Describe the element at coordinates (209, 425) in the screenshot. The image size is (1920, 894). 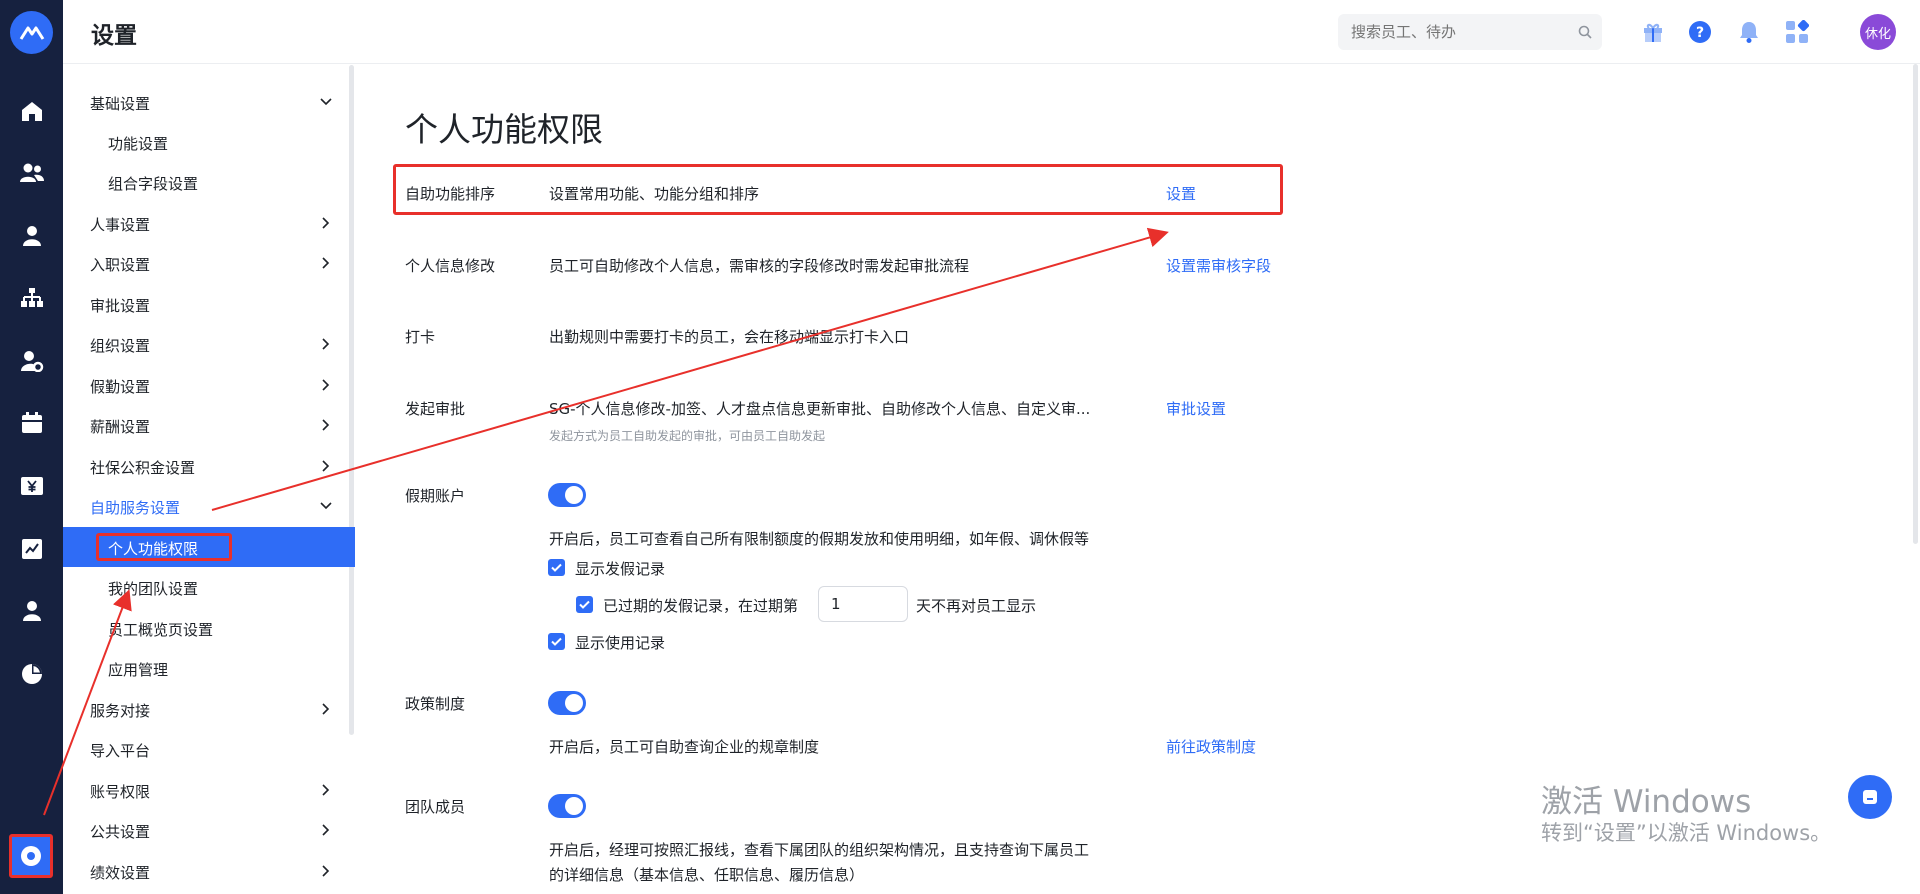
I see `menu-salary-settings: 薪酬设置` at that location.